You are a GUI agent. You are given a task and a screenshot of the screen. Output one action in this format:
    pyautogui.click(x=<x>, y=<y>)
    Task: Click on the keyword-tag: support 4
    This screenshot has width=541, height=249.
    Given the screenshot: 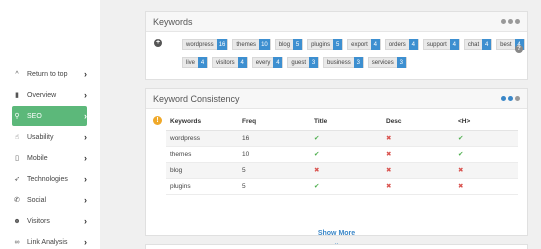 What is the action you would take?
    pyautogui.click(x=441, y=44)
    